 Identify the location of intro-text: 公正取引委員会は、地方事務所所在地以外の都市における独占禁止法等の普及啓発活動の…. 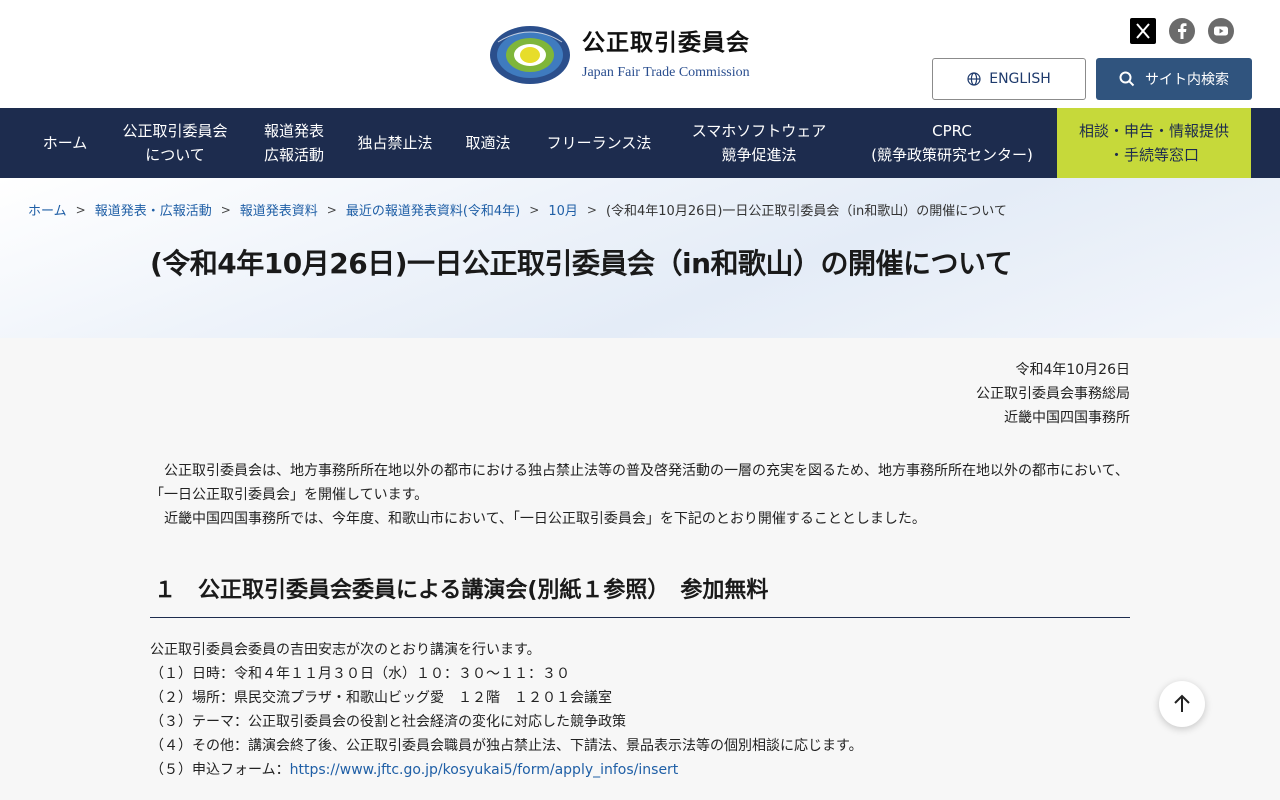
(640, 495).